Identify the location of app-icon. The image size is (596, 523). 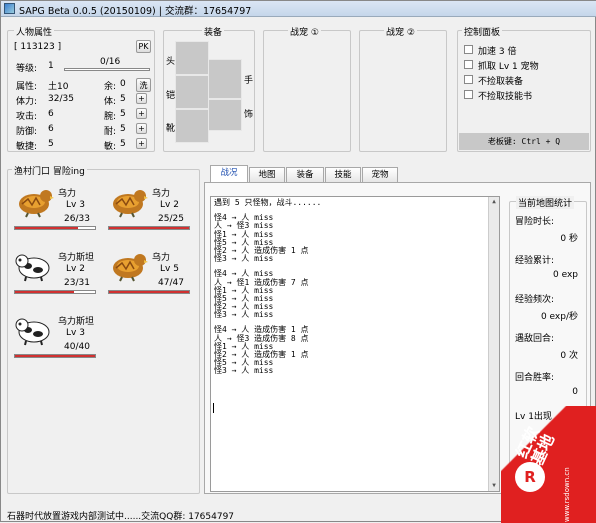
(9, 8).